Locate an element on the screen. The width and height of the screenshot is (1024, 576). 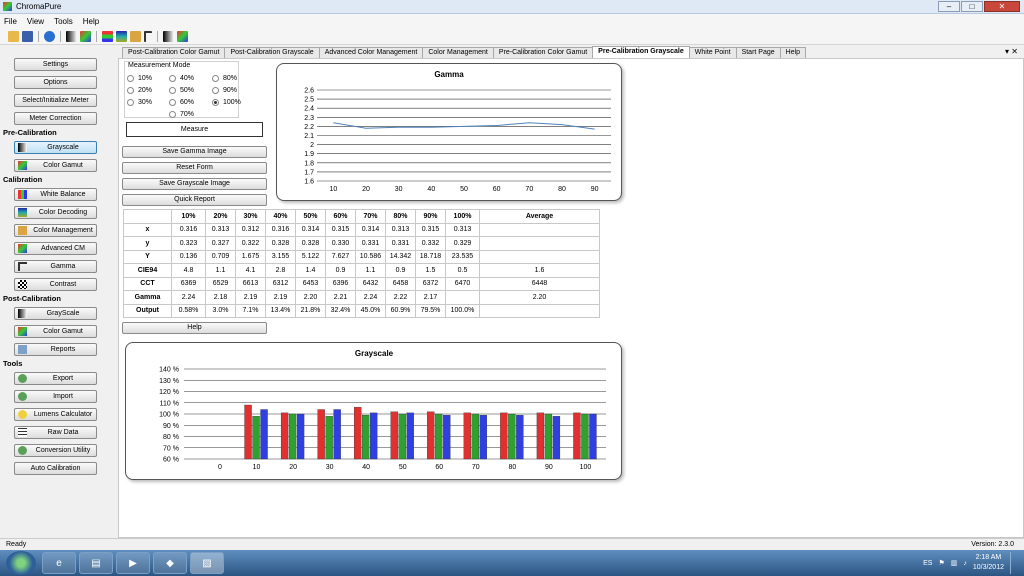
auto-calibration-button: Auto Calibration is located at coordinates (55, 468).